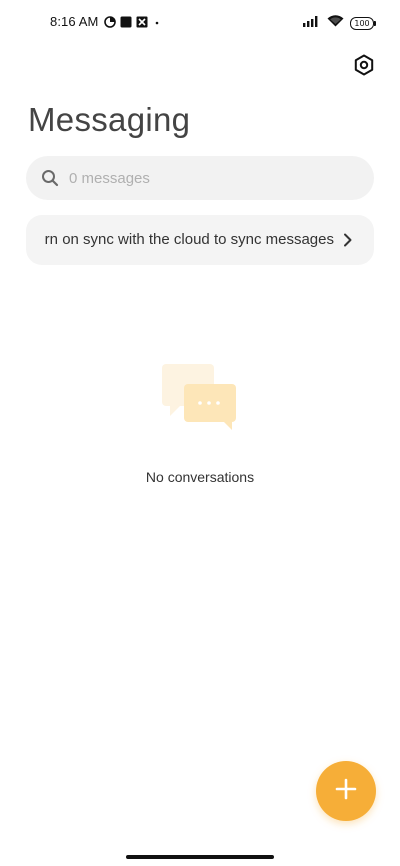  I want to click on settings-hex-icon, so click(364, 67).